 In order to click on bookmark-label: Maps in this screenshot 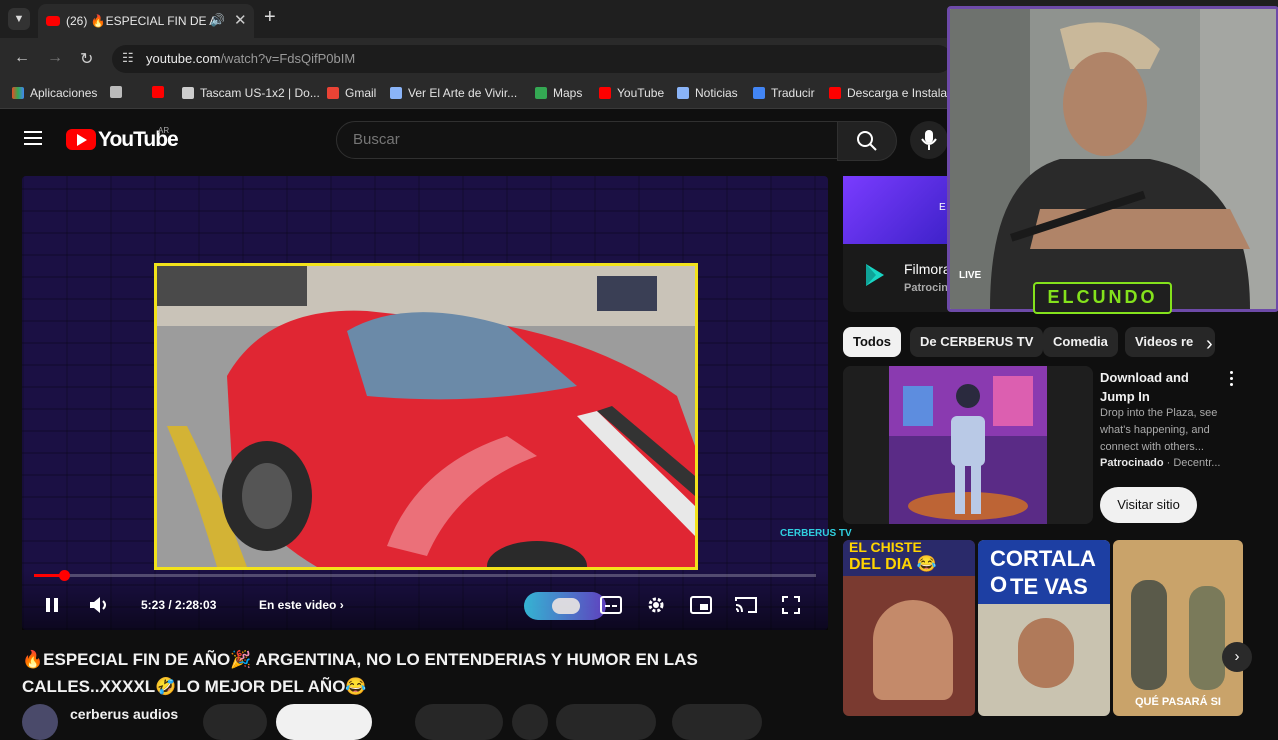, I will do `click(568, 93)`.